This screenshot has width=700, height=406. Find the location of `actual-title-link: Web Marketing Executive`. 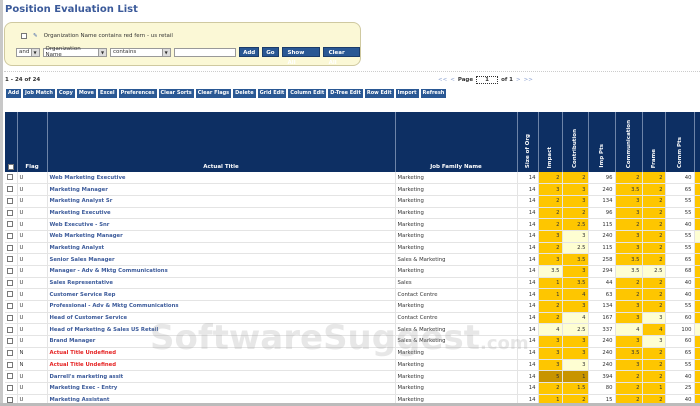

actual-title-link: Web Marketing Executive is located at coordinates (221, 178).